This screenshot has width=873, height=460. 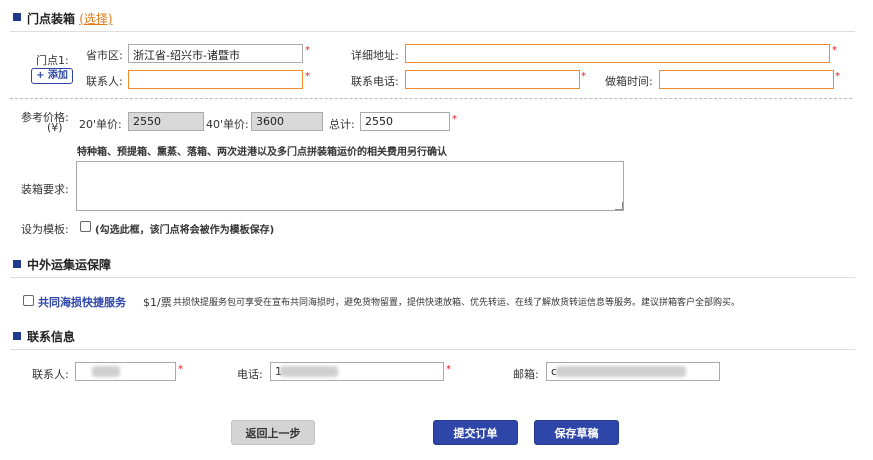 What do you see at coordinates (164, 302) in the screenshot?
I see `service-price-unit: /票` at bounding box center [164, 302].